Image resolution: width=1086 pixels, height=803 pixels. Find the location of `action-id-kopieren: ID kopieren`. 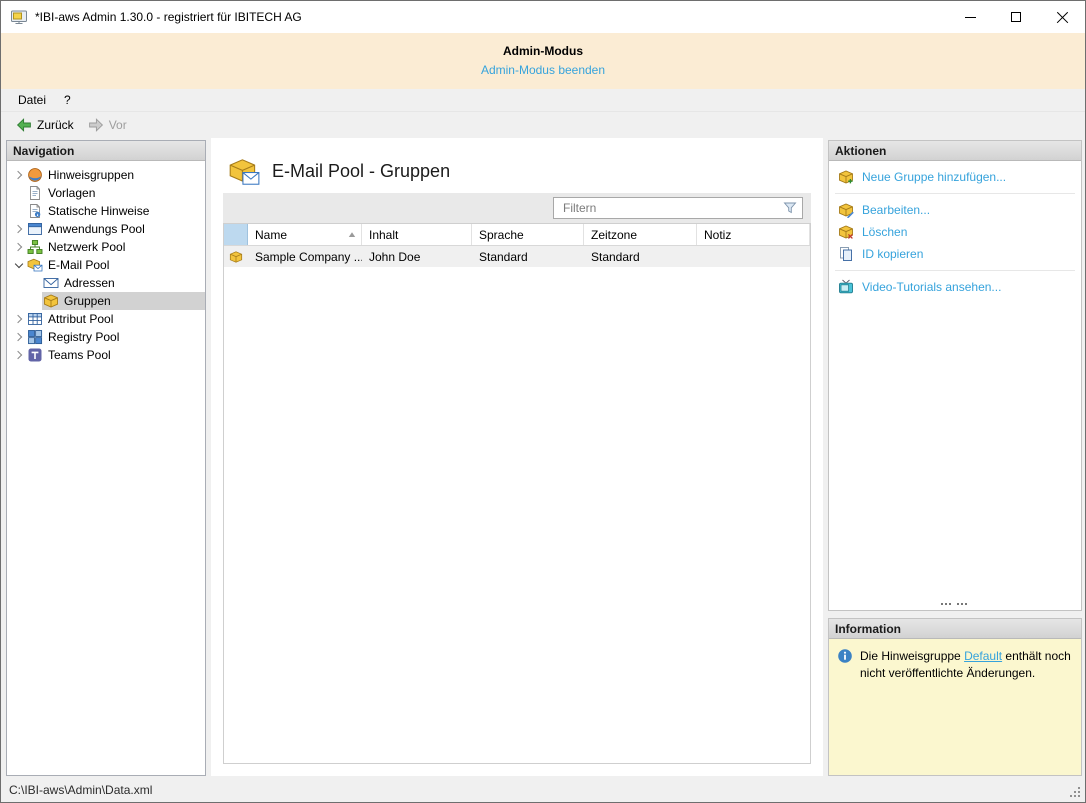

action-id-kopieren: ID kopieren is located at coordinates (955, 254).